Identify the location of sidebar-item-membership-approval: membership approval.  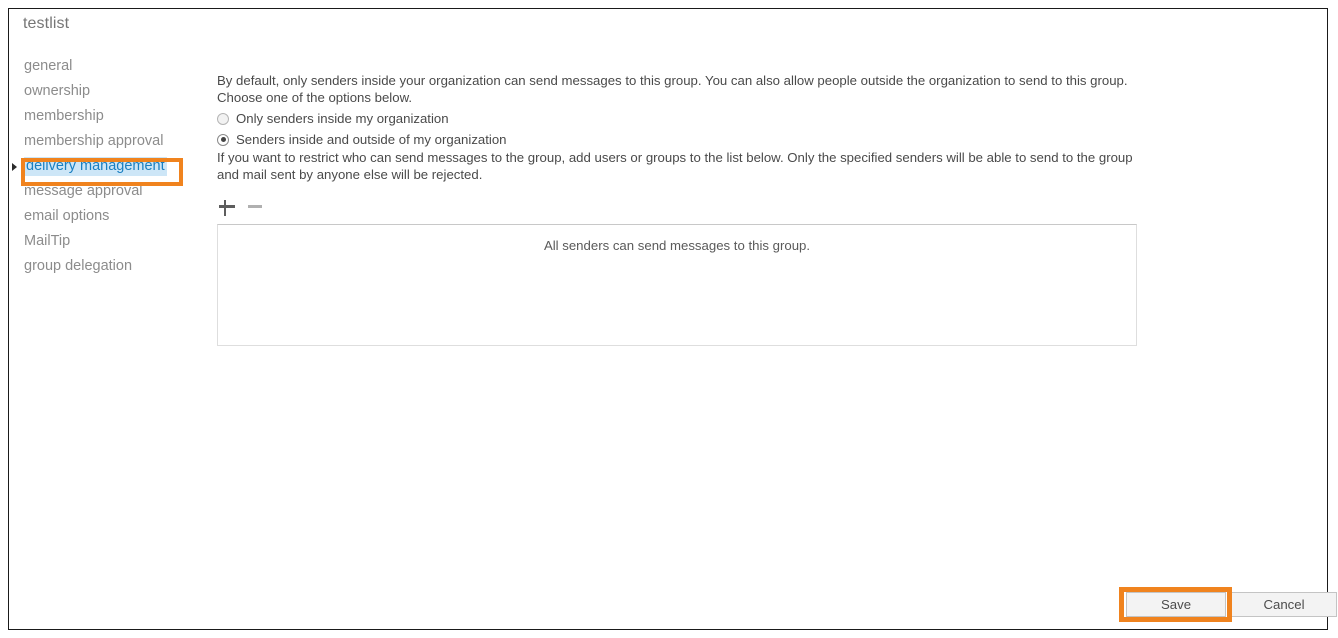
(106, 141).